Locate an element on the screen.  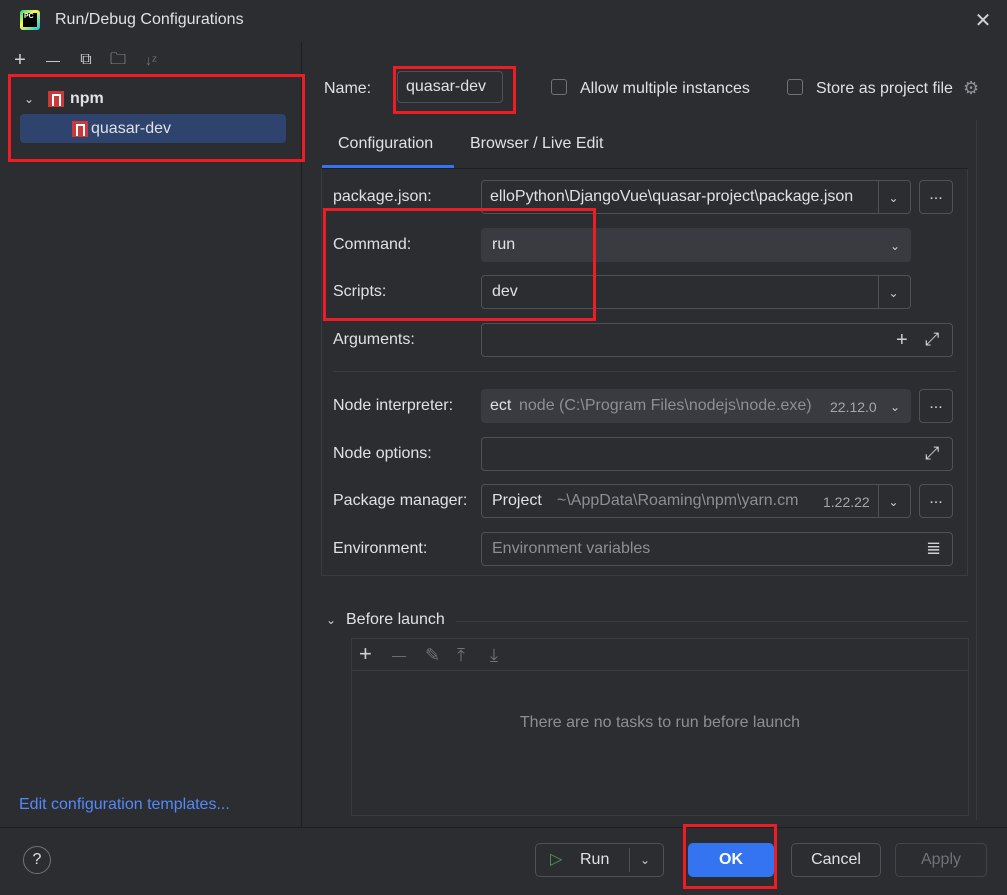
new-folder-icon: 🗀 is located at coordinates (118, 60).